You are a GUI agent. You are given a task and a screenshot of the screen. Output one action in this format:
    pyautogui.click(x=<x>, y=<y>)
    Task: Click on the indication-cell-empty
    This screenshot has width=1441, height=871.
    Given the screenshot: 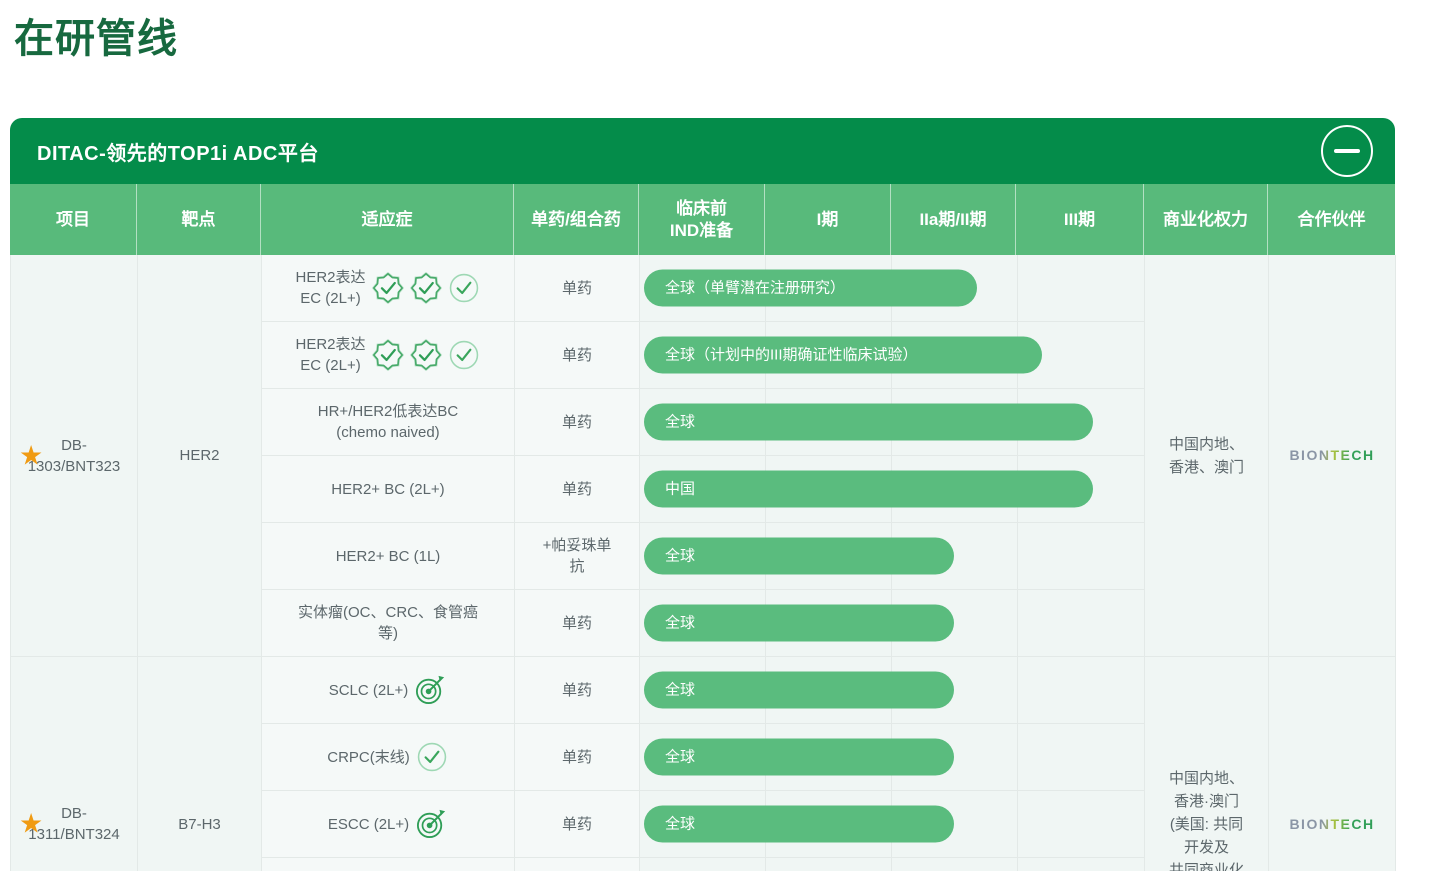 What is the action you would take?
    pyautogui.click(x=388, y=864)
    